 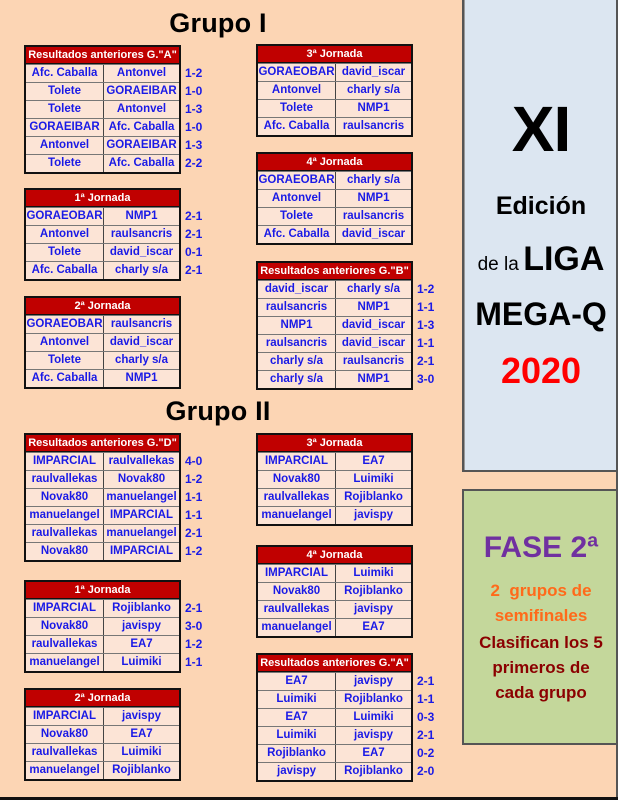 I want to click on home-team: david_iscar, so click(x=297, y=289).